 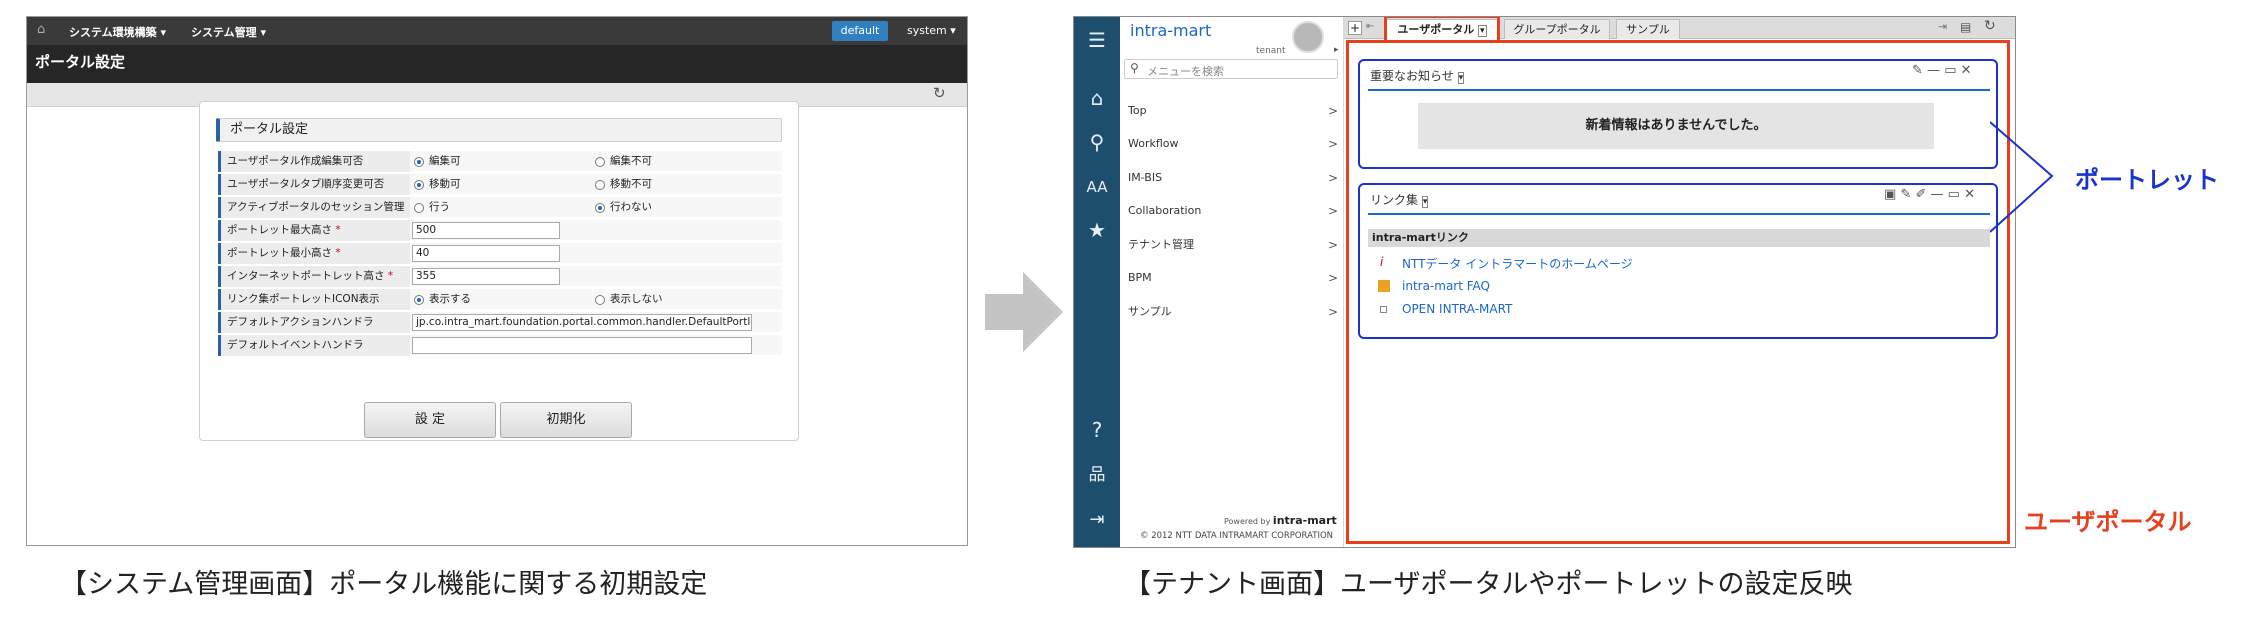 What do you see at coordinates (1233, 178) in the screenshot?
I see `menu-item: IM-BIS >` at bounding box center [1233, 178].